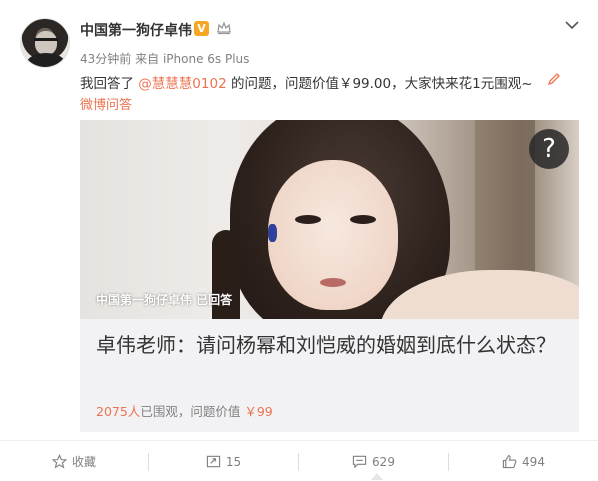  I want to click on viewer-suffix: 已围观，问题价值, so click(190, 411).